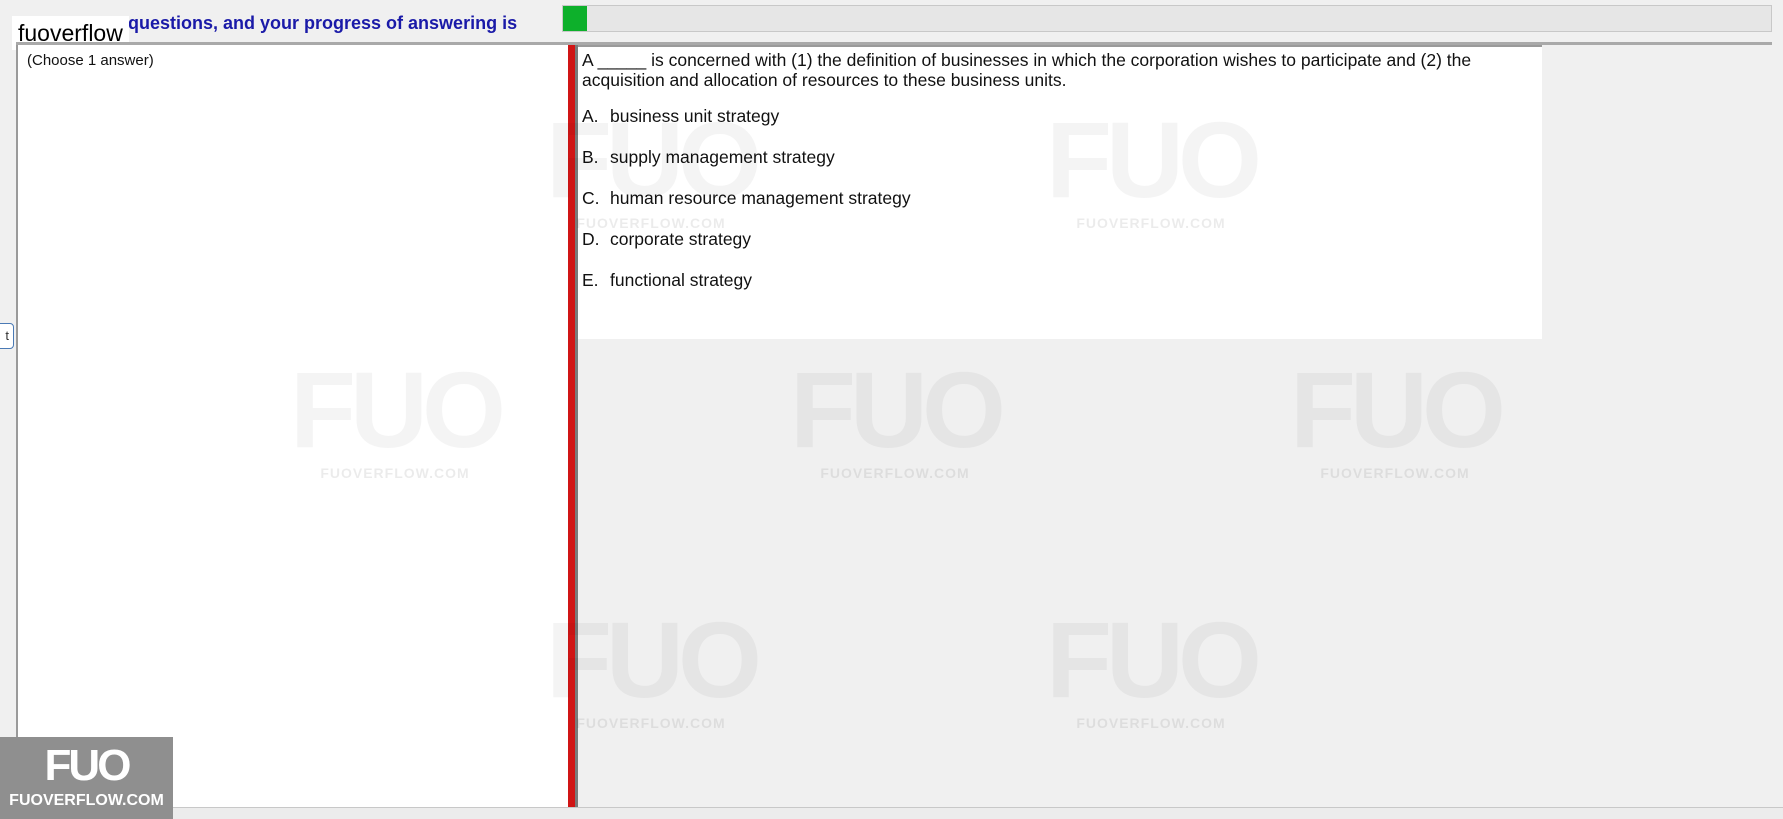 This screenshot has width=1783, height=819. Describe the element at coordinates (590, 280) in the screenshot. I see `option-letter: E.` at that location.